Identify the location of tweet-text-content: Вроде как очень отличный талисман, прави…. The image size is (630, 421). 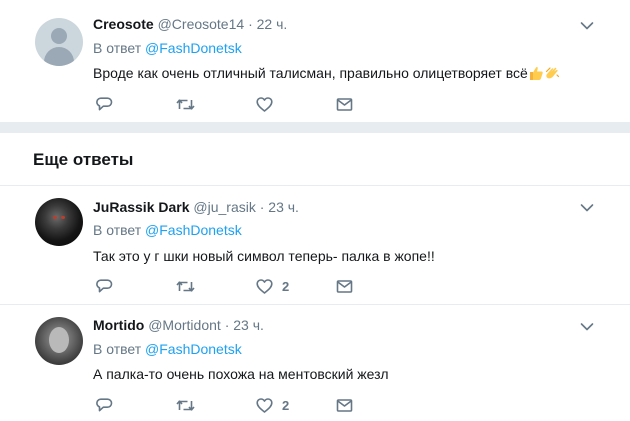
(310, 73).